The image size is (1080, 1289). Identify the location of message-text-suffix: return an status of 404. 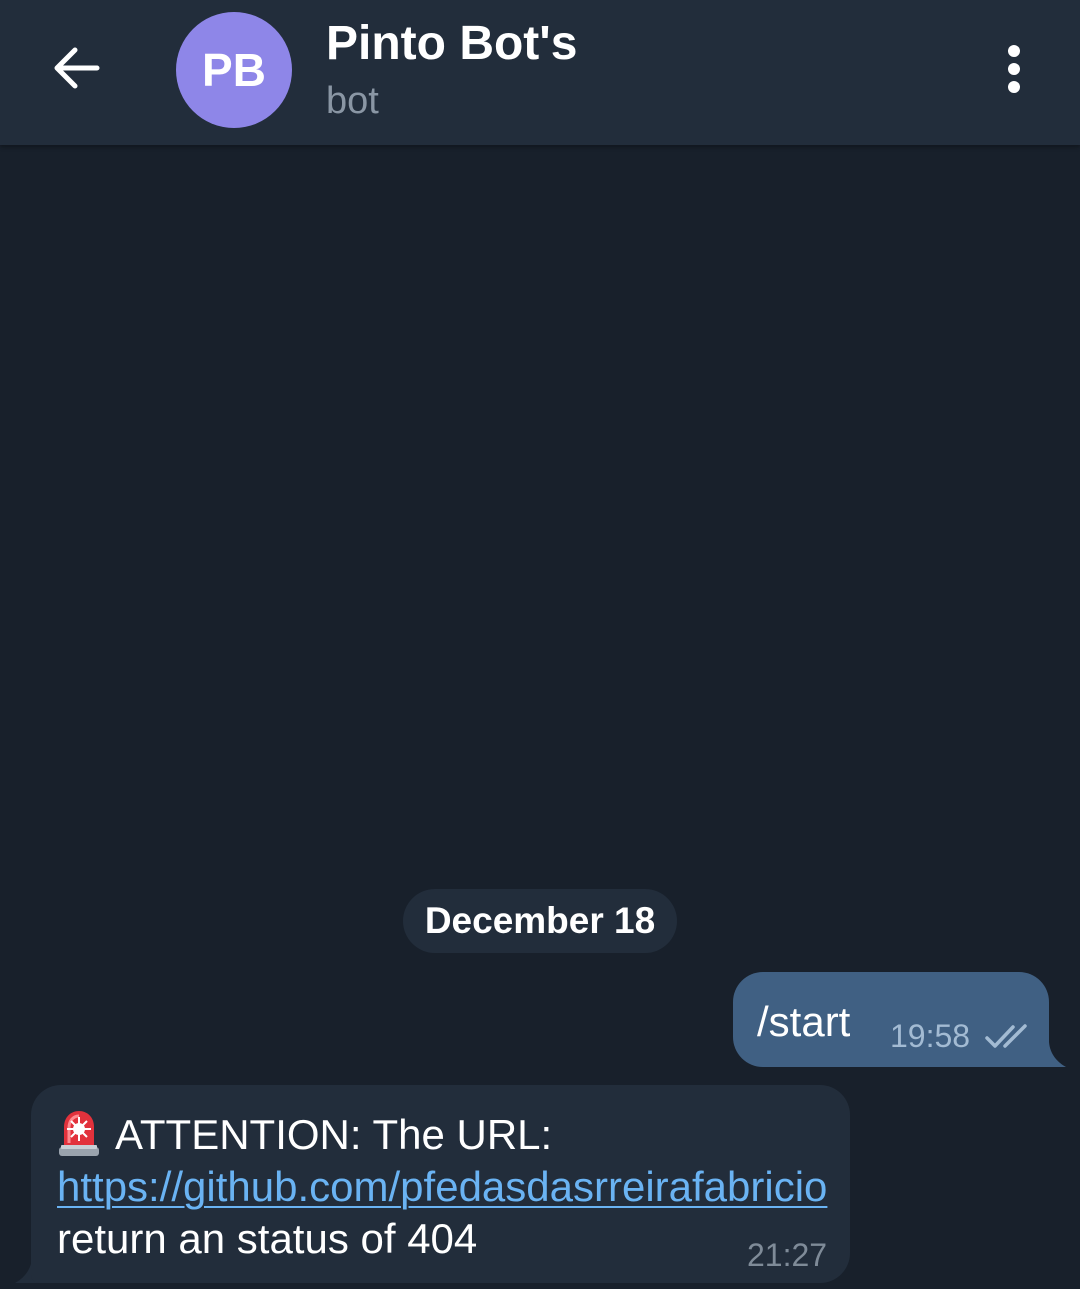
(267, 1238).